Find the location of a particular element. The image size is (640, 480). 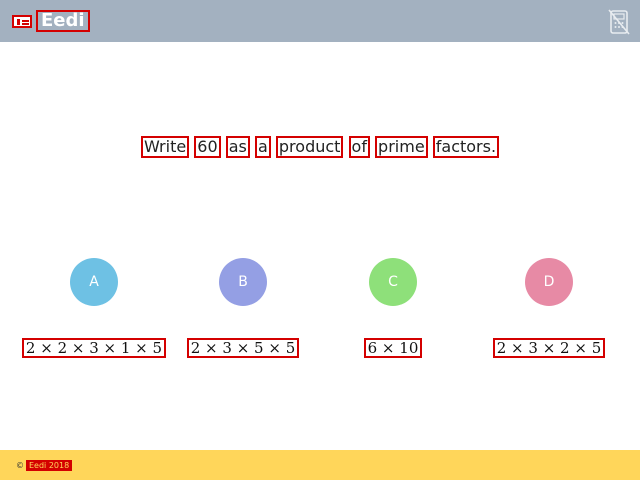

question-word: 60 is located at coordinates (207, 147).